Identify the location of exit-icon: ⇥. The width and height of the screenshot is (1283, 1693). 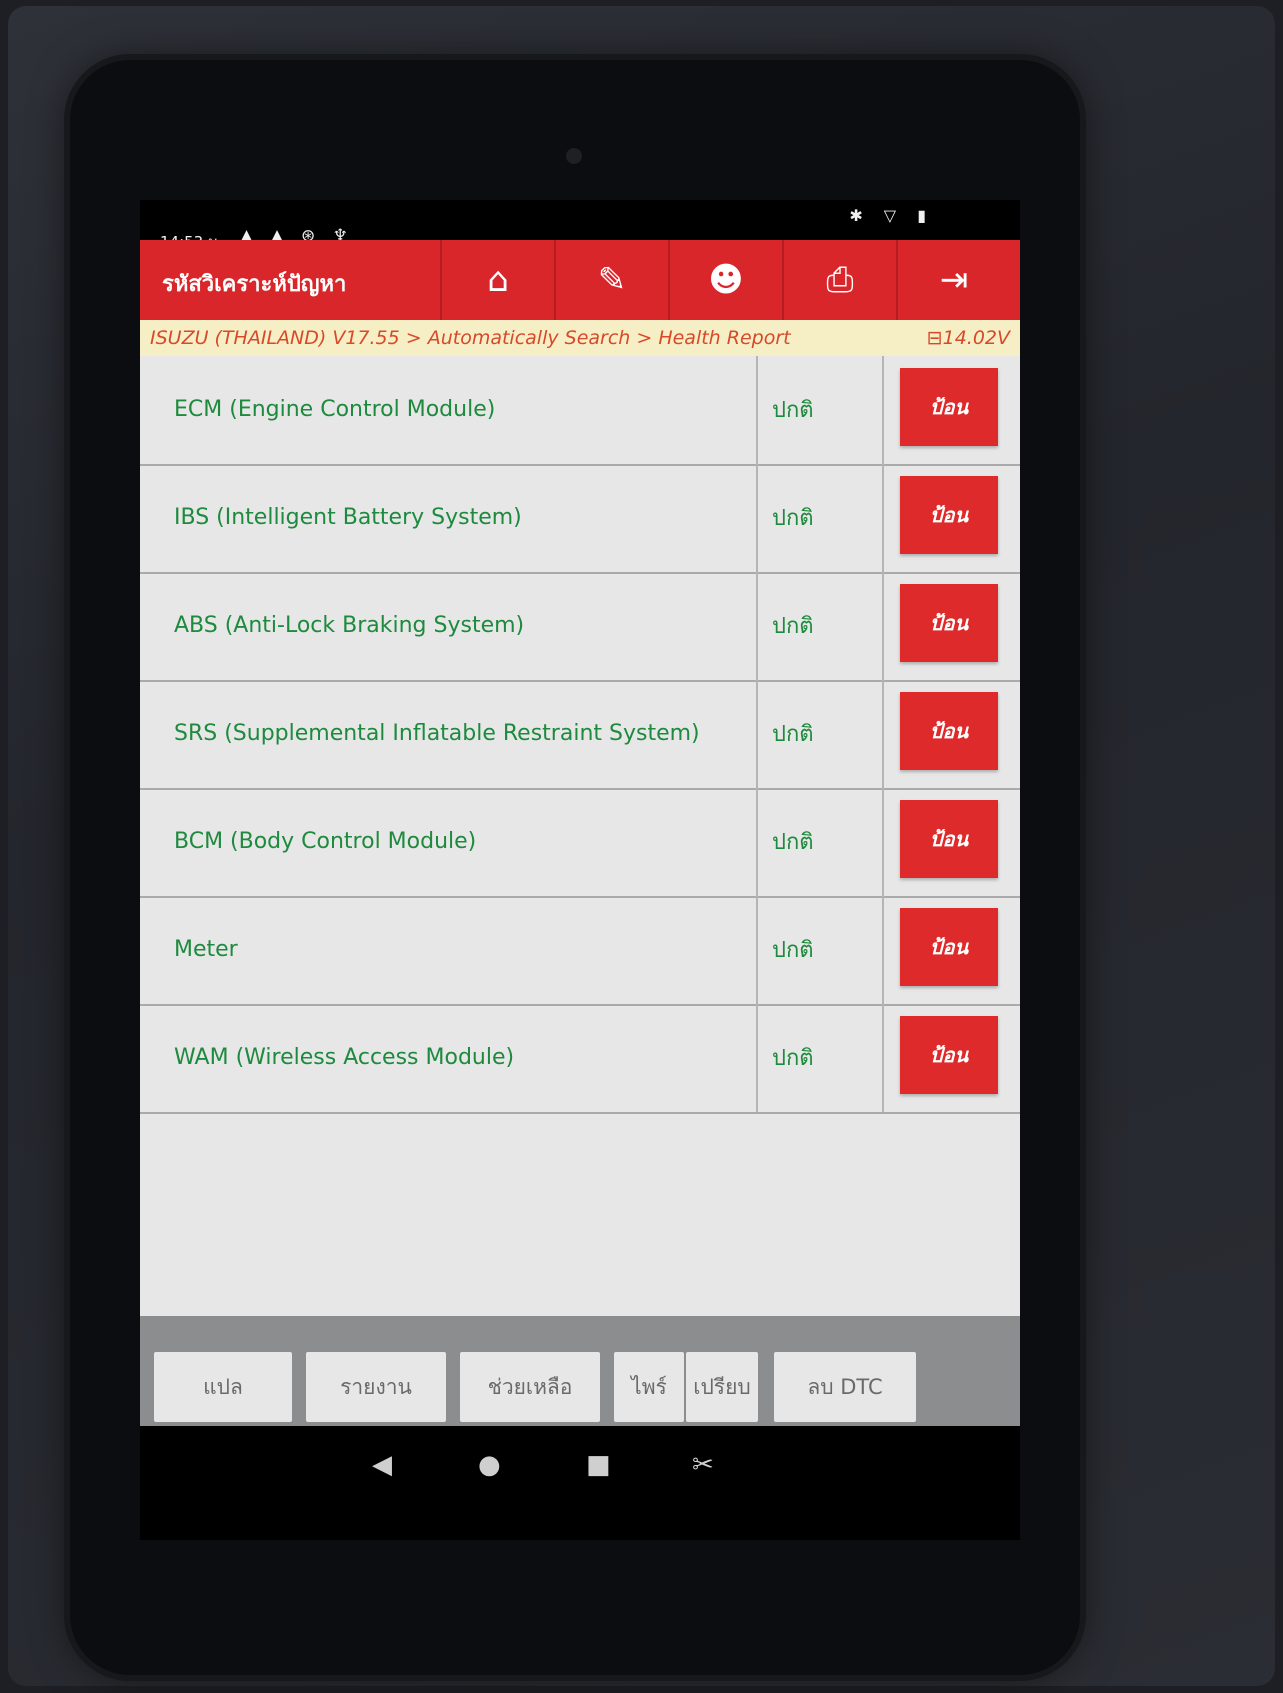
(954, 280).